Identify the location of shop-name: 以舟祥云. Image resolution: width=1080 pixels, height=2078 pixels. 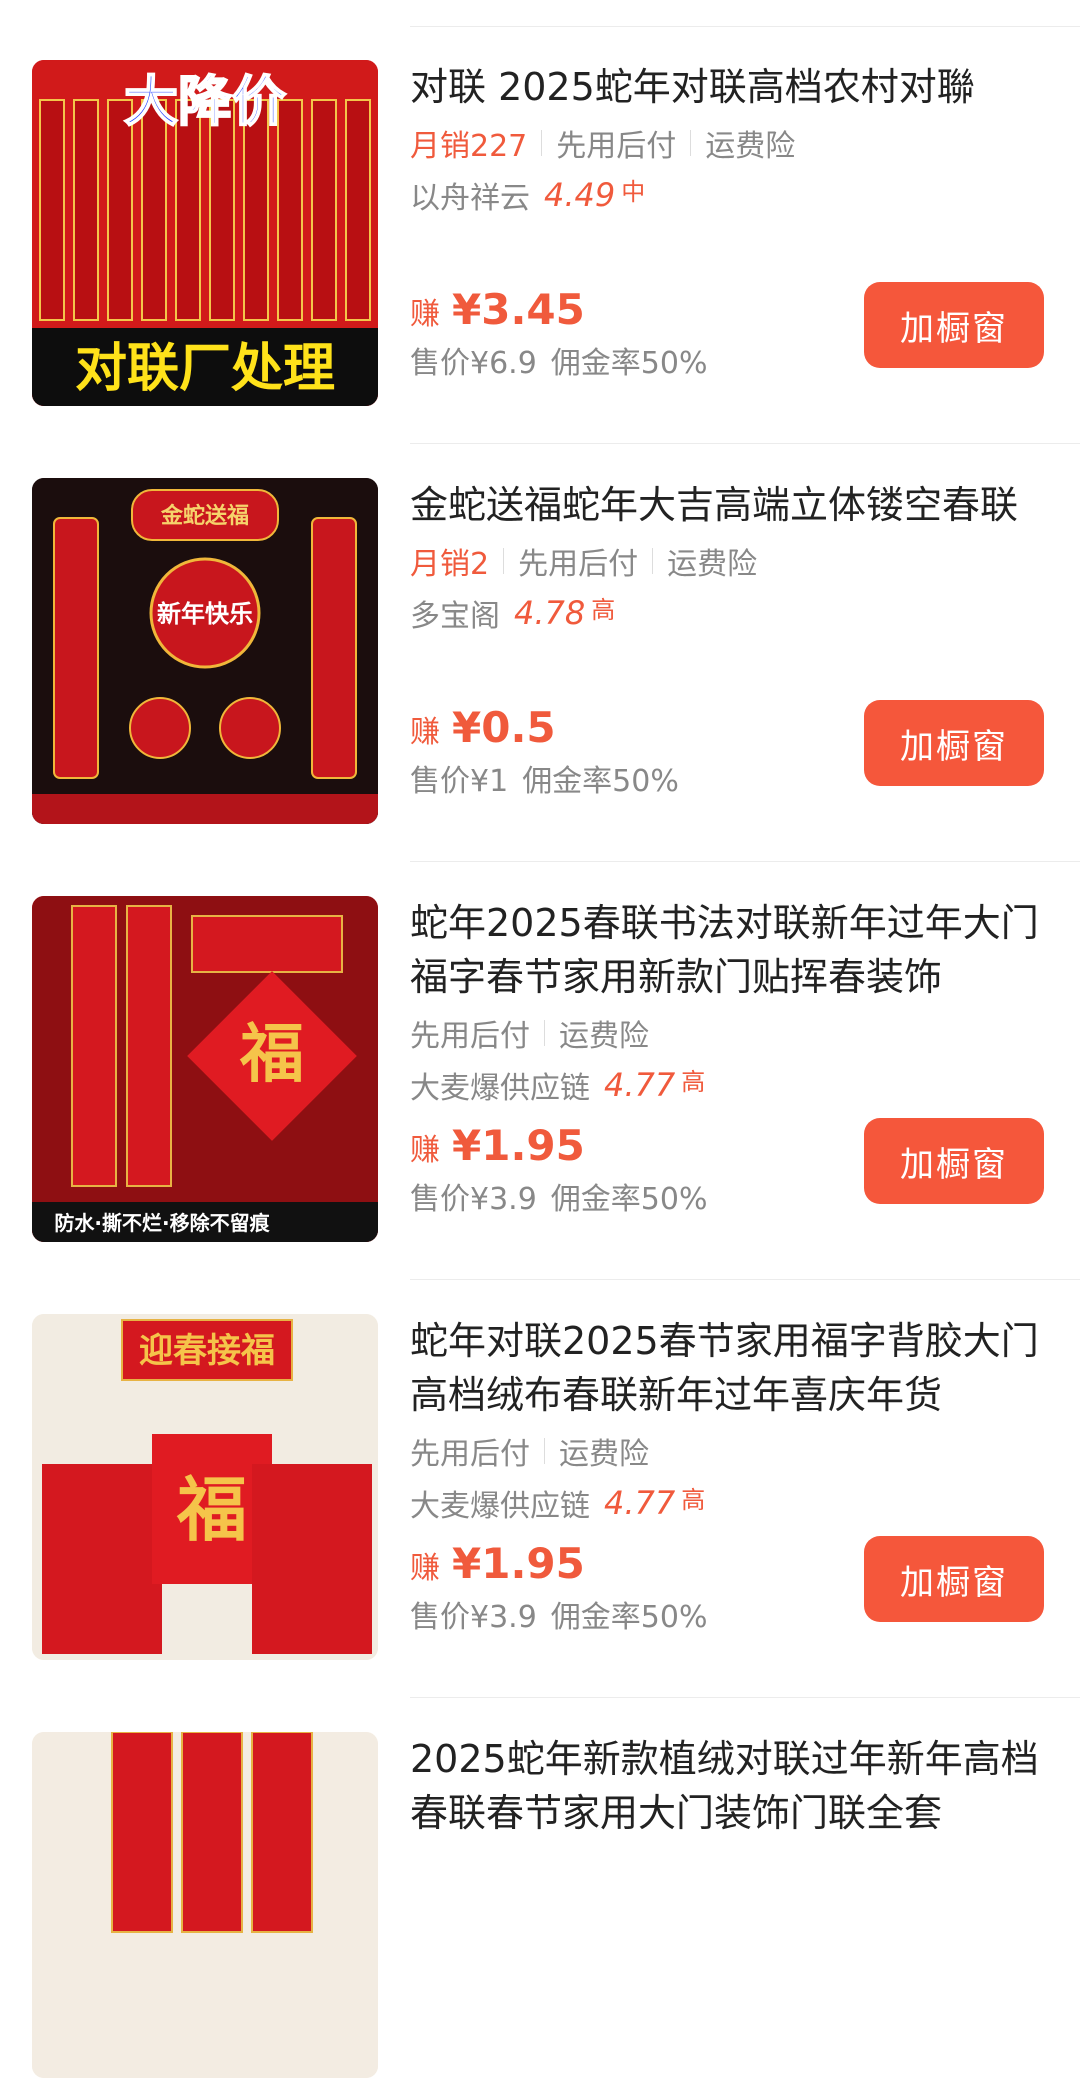
(470, 198).